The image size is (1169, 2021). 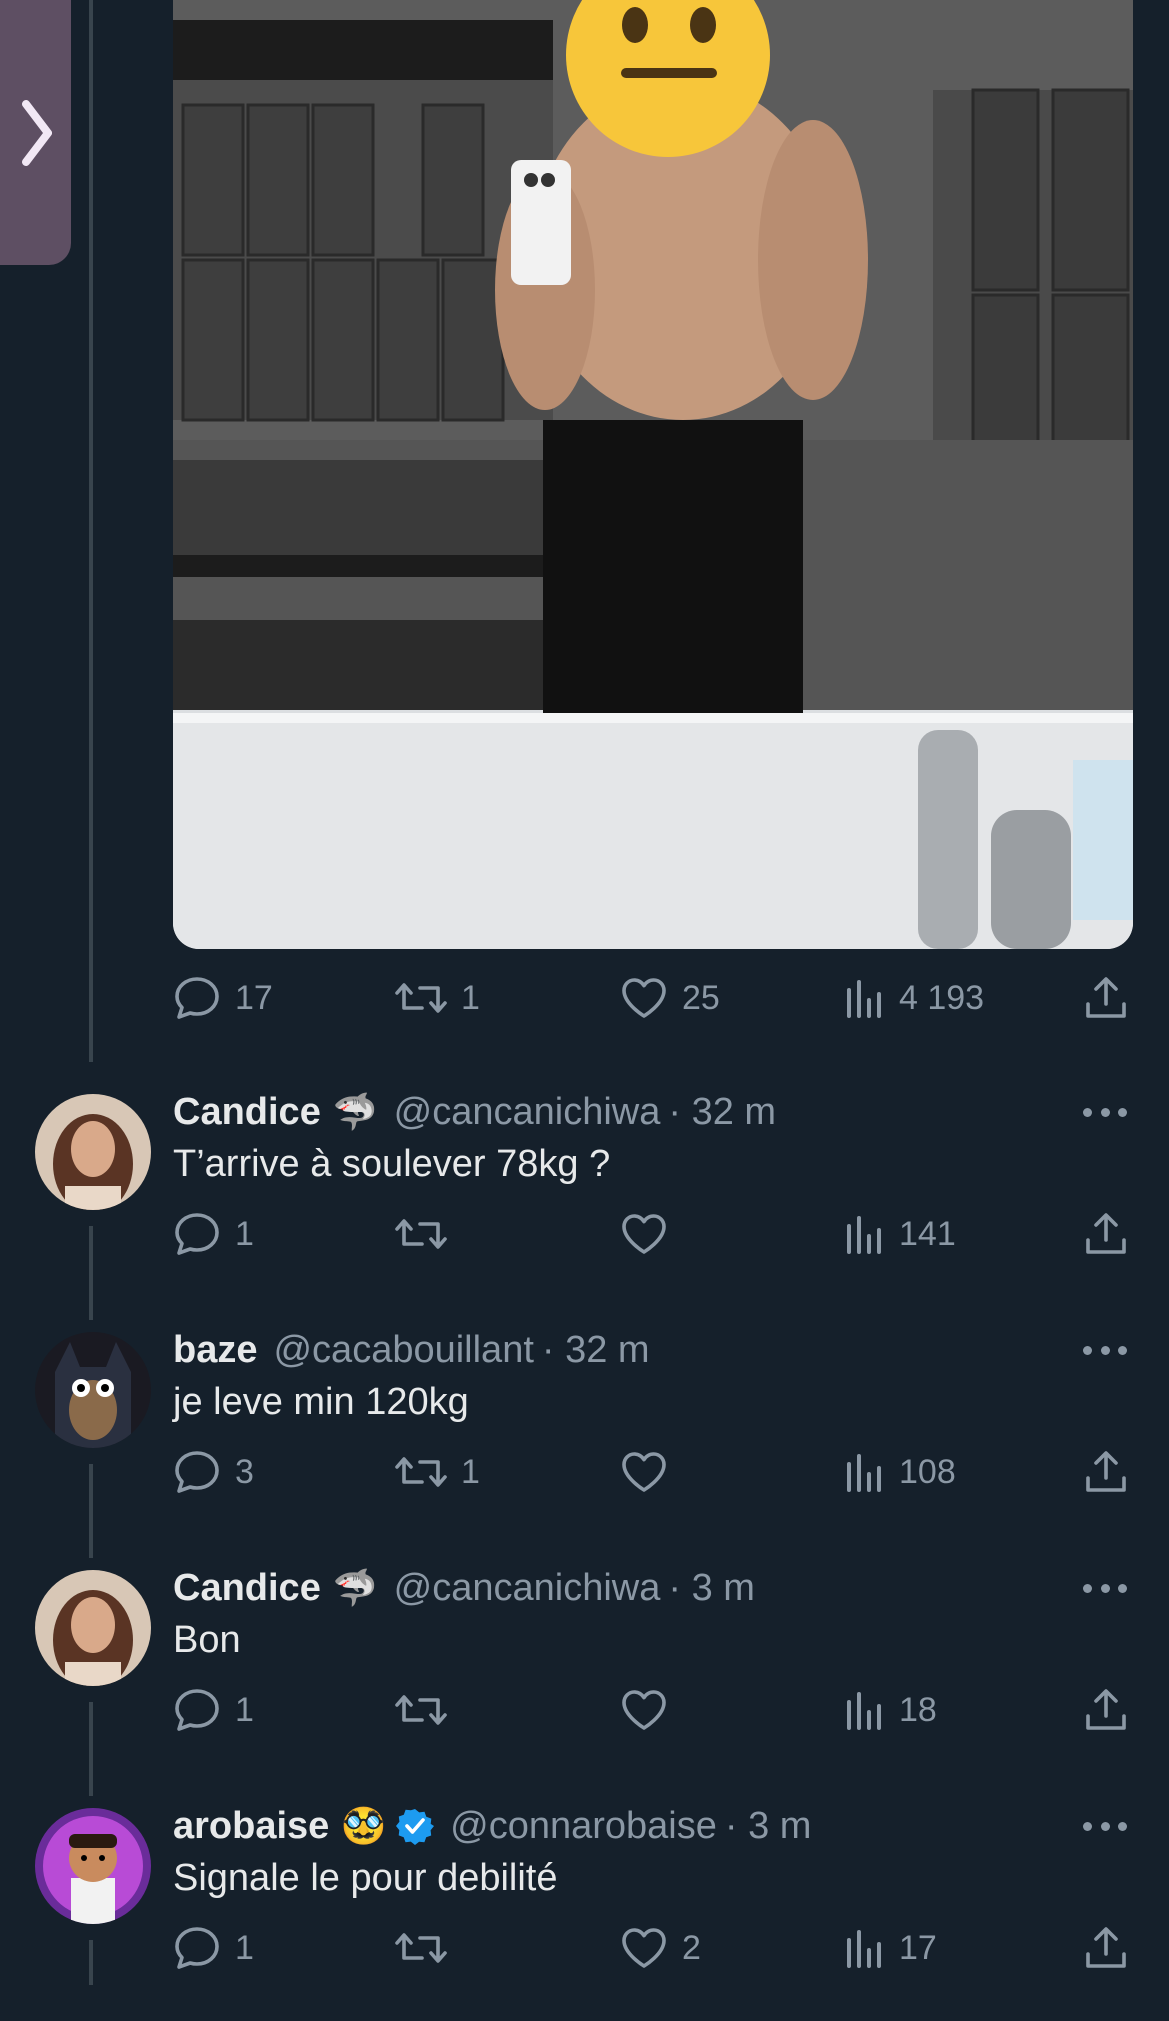 I want to click on tweet-actions: 1 2 17, so click(x=653, y=1948).